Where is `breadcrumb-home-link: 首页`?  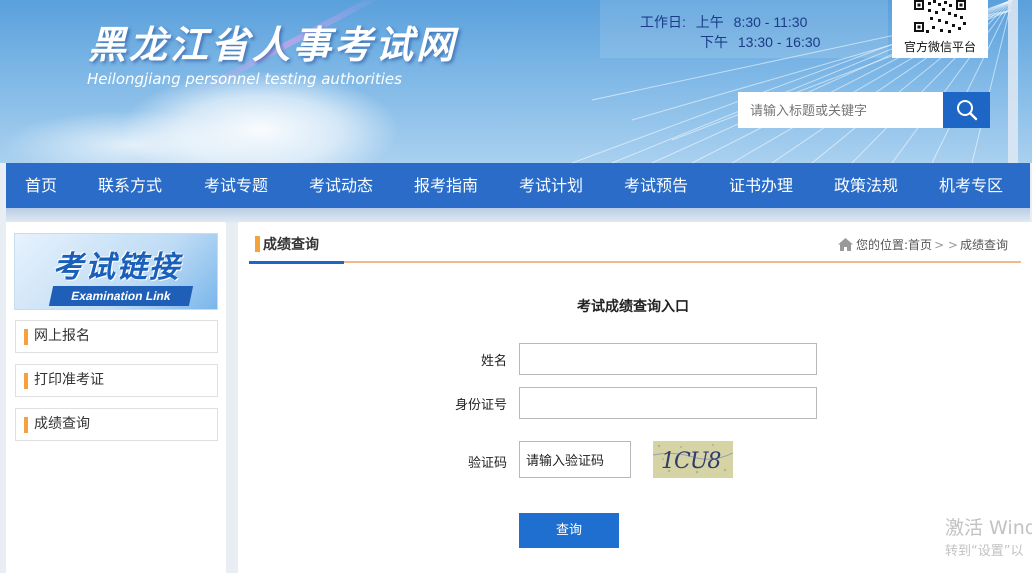 breadcrumb-home-link: 首页 is located at coordinates (920, 244).